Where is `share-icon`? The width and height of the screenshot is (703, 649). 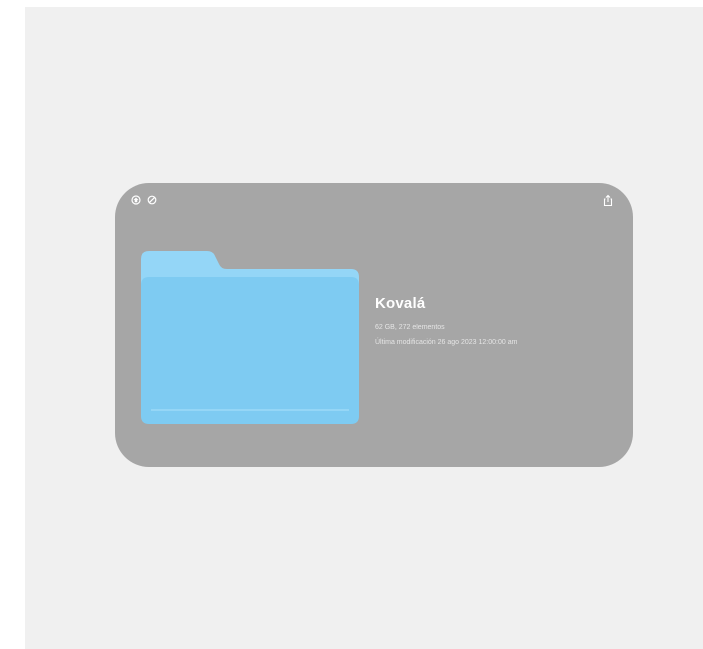
share-icon is located at coordinates (608, 200).